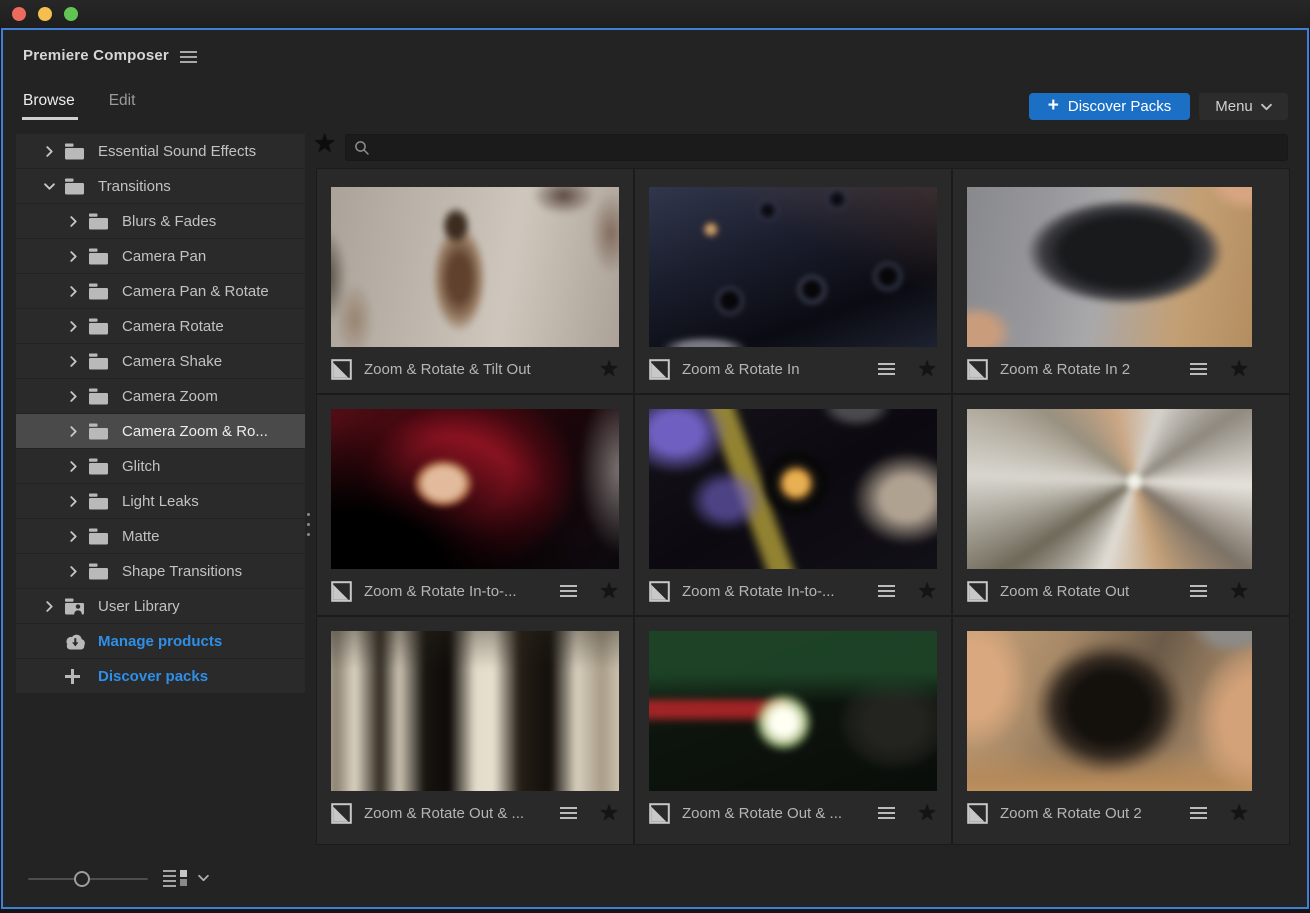 This screenshot has height=913, width=1310. I want to click on thumbnail-image, so click(793, 267).